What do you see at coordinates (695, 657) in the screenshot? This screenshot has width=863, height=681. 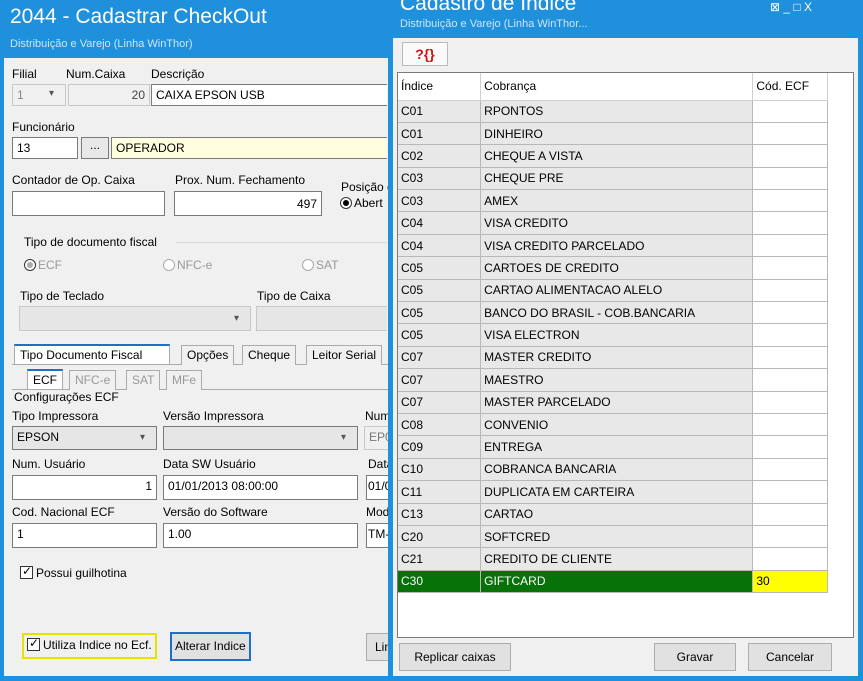 I see `gravar-button: Gravar` at bounding box center [695, 657].